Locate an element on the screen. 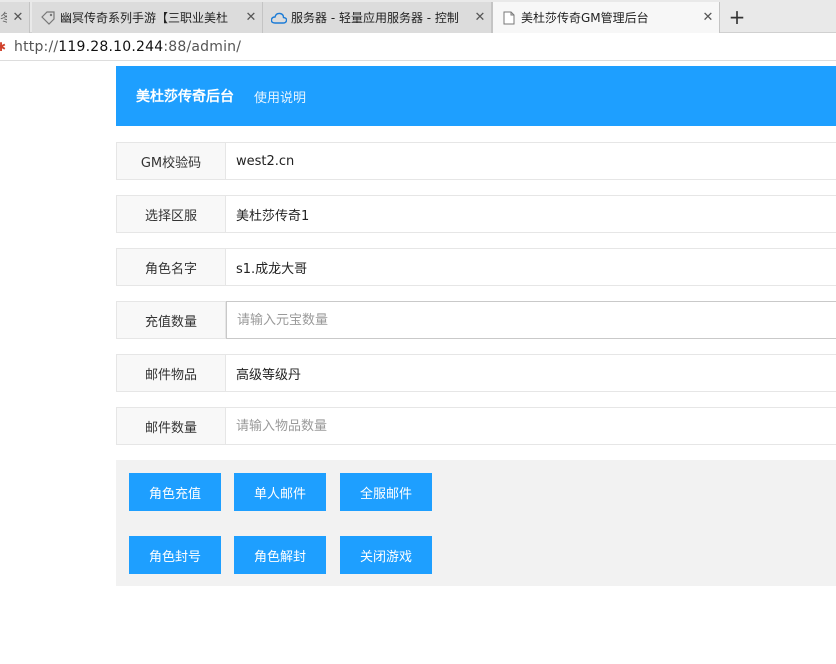 This screenshot has height=664, width=836. form-row-role-name: 角色名字 is located at coordinates (476, 267).